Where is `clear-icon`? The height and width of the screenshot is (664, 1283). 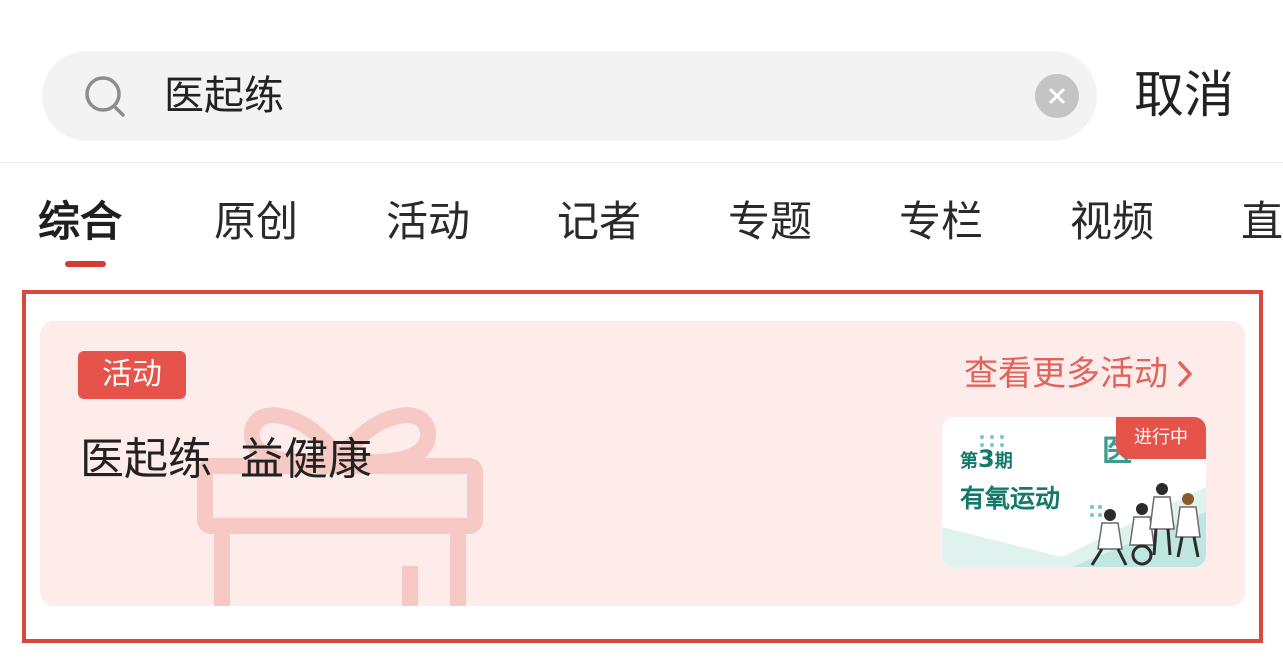 clear-icon is located at coordinates (1057, 96).